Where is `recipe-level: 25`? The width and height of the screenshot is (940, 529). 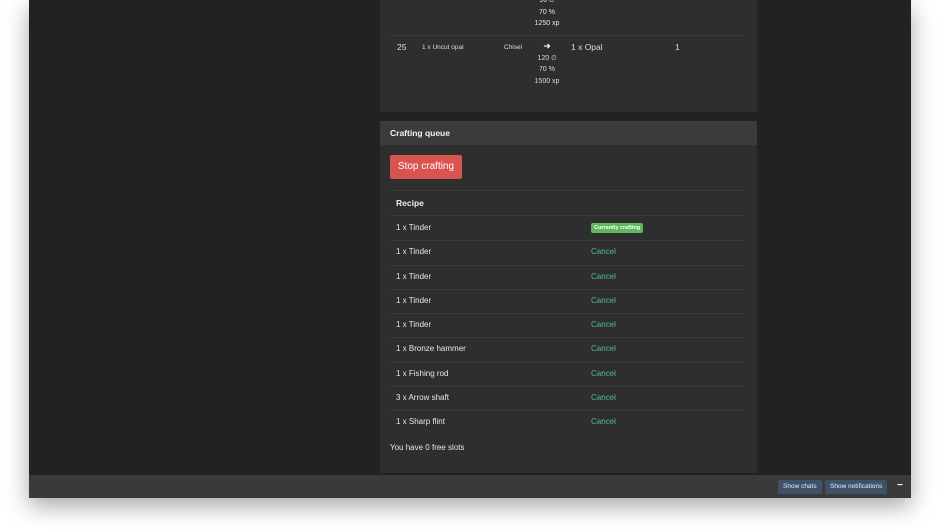 recipe-level: 25 is located at coordinates (402, 47).